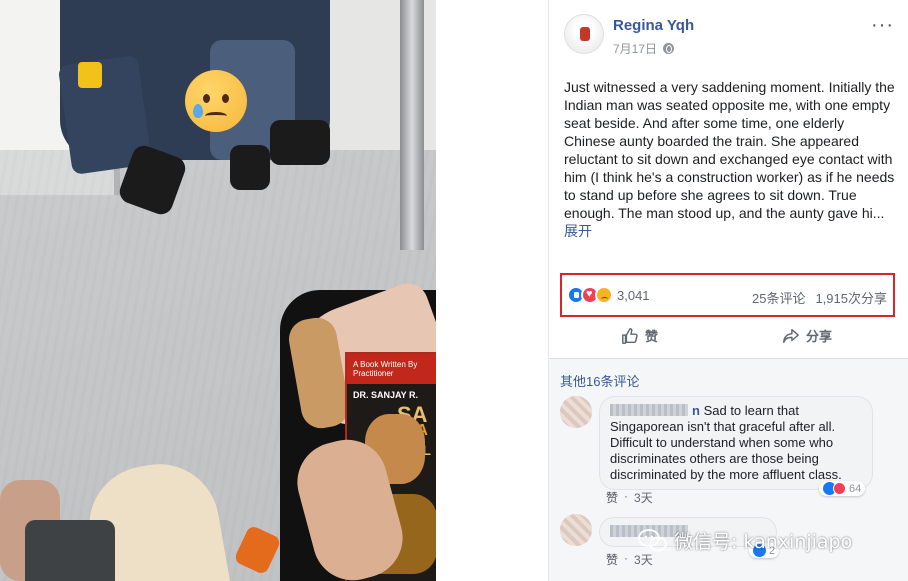 Image resolution: width=908 pixels, height=581 pixels. I want to click on love-icon, so click(839, 488).